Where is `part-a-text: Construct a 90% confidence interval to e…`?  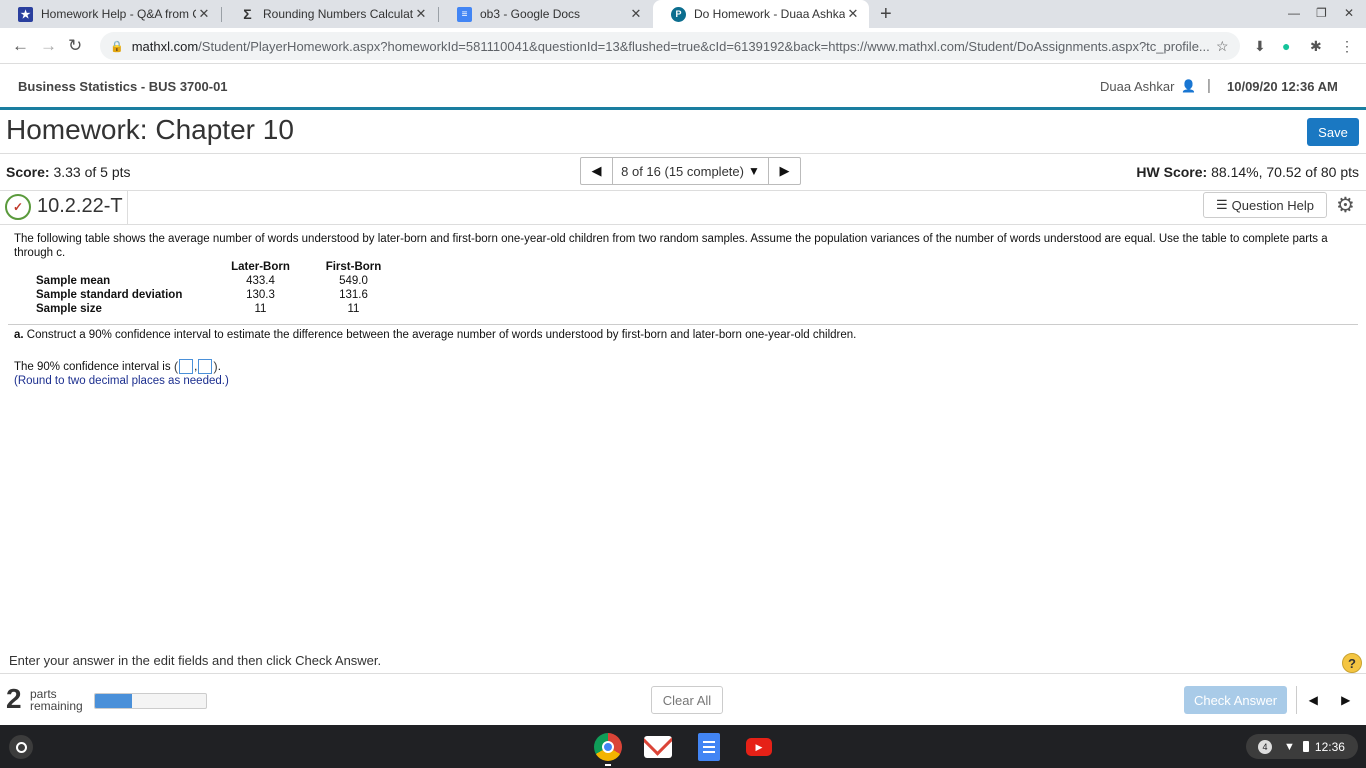
part-a-text: Construct a 90% confidence interval to e… is located at coordinates (441, 335).